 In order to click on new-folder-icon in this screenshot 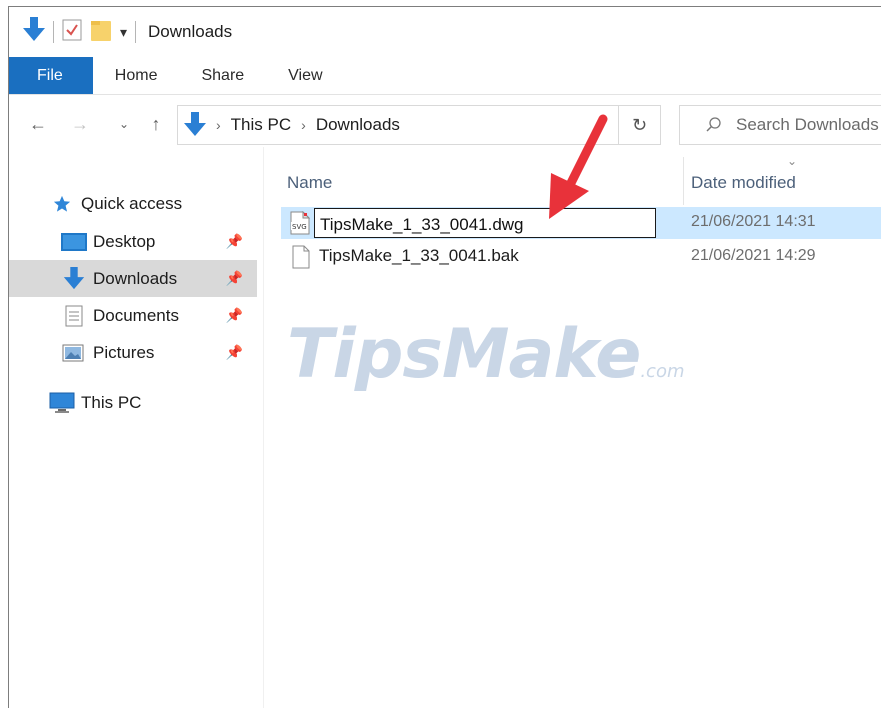, I will do `click(101, 32)`.